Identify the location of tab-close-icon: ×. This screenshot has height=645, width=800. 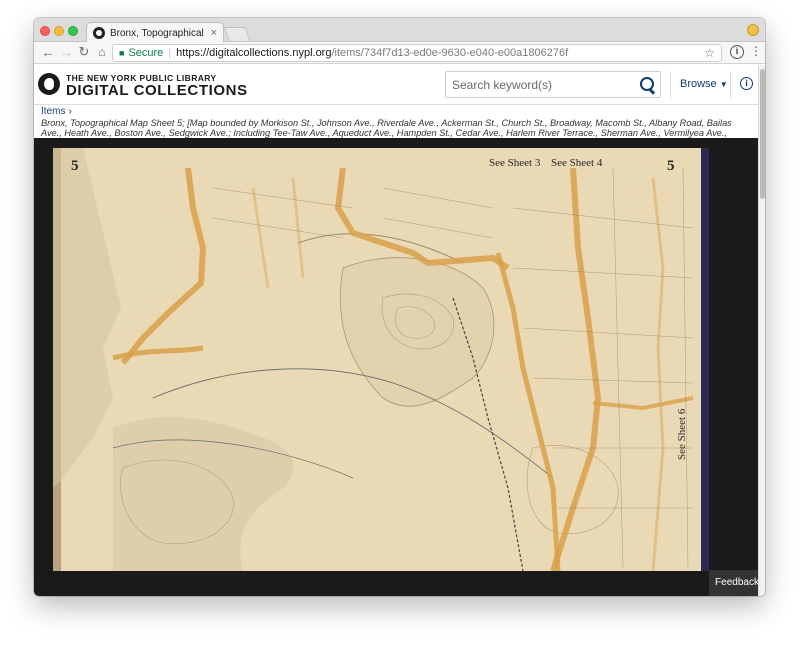
(214, 33).